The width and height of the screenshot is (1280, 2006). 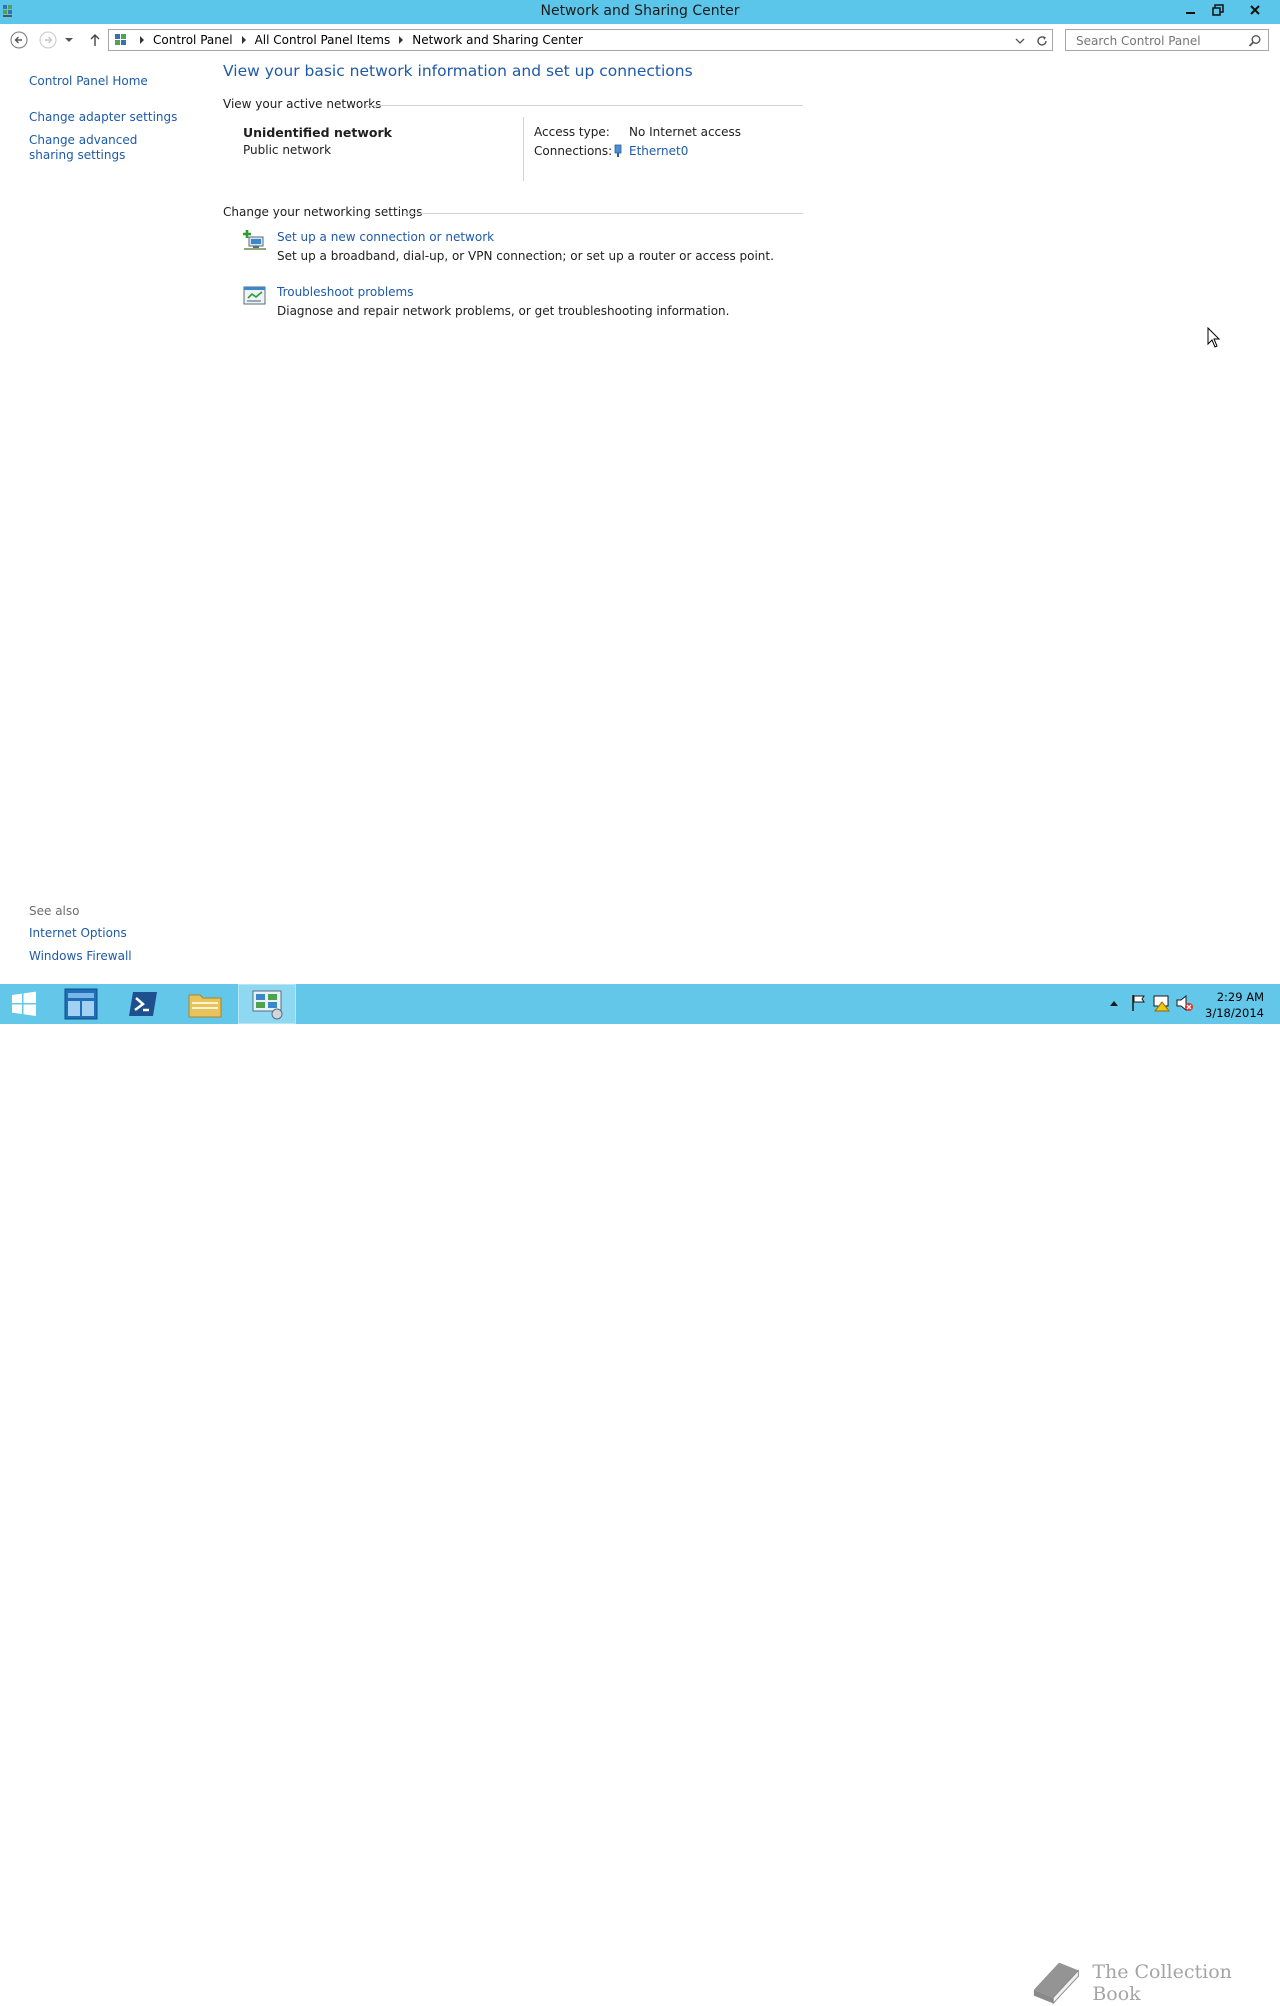 I want to click on control-panel-taskbar-button, so click(x=267, y=1004).